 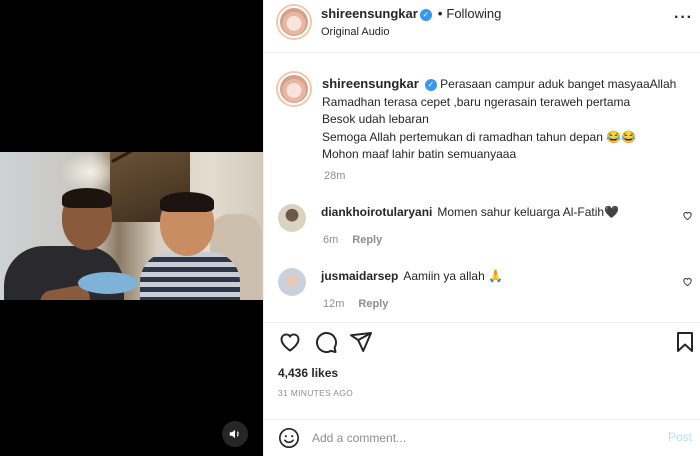 I want to click on mute-button, so click(x=235, y=434).